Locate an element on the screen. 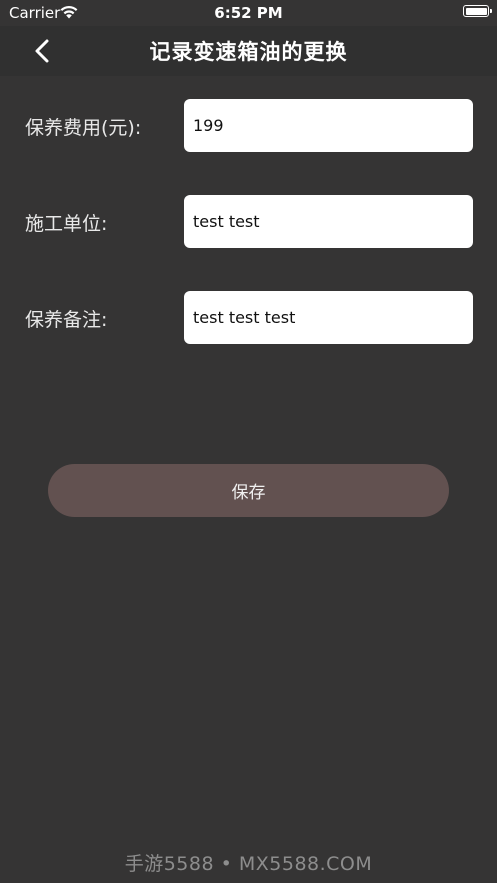 This screenshot has height=883, width=497. cost-input is located at coordinates (328, 125).